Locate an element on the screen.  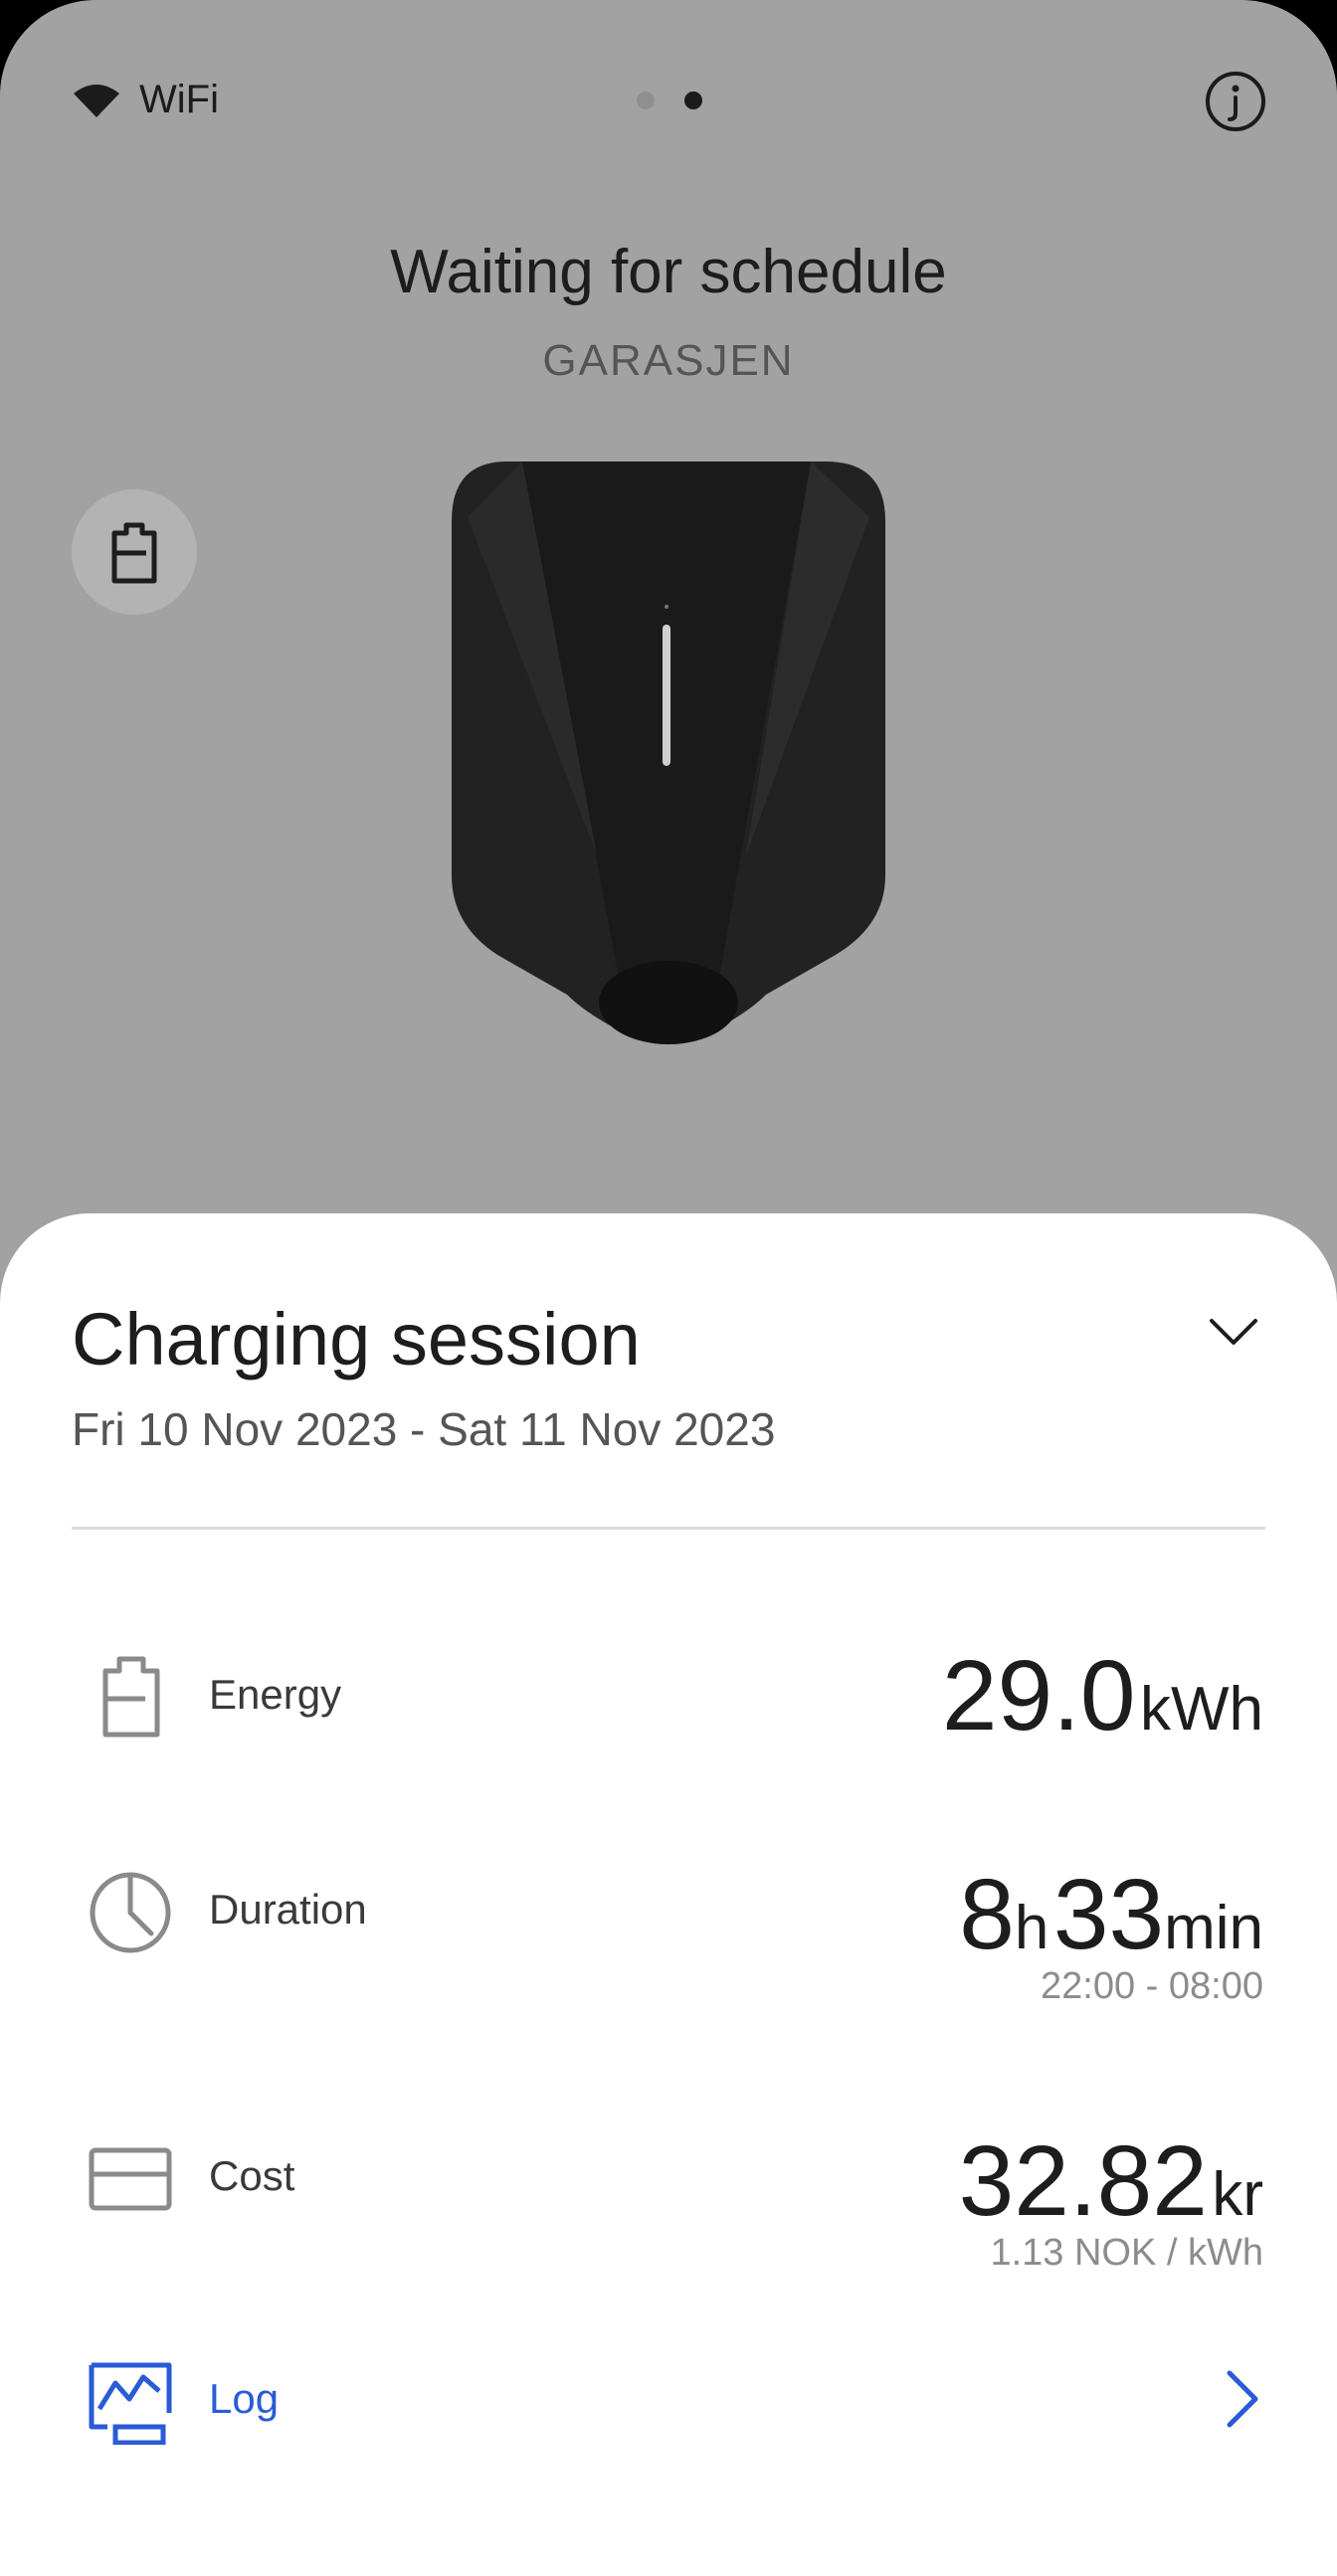
wifi-status: WiFi is located at coordinates (145, 100).